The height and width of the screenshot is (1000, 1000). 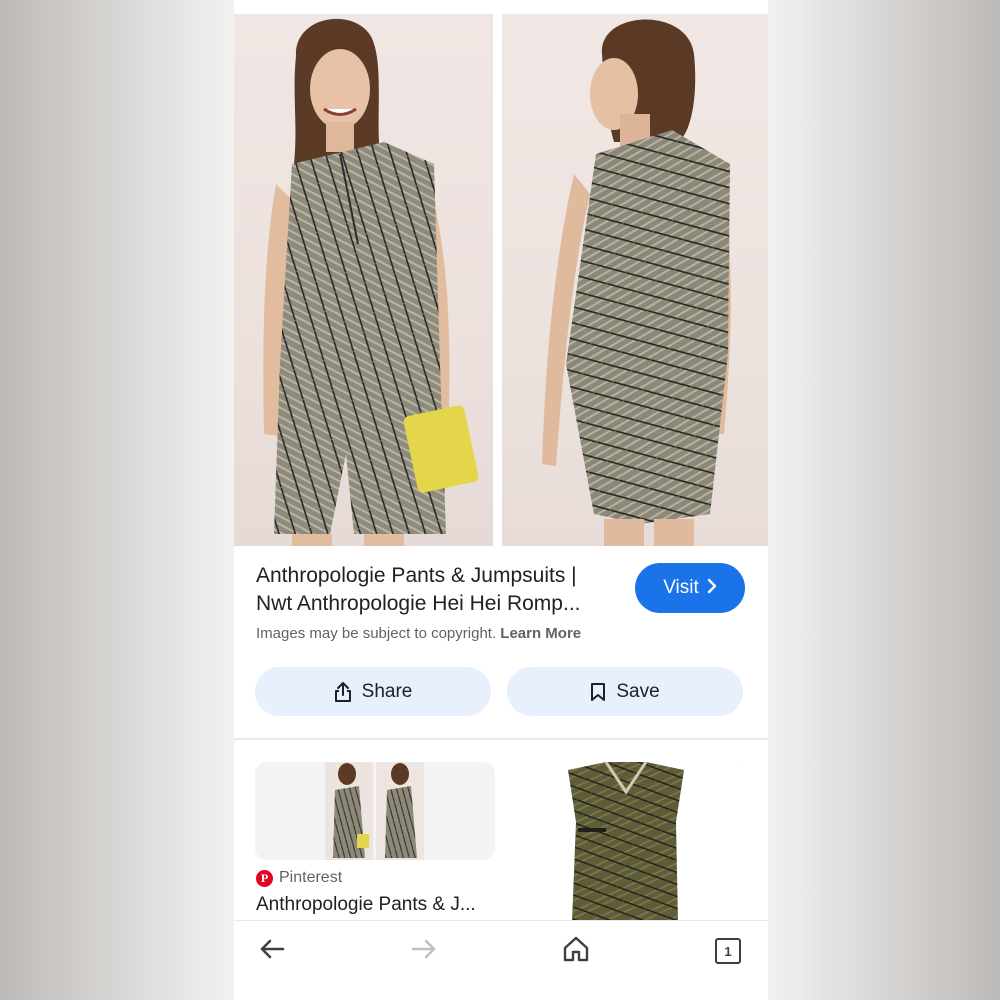 What do you see at coordinates (363, 280) in the screenshot?
I see `product-image-front` at bounding box center [363, 280].